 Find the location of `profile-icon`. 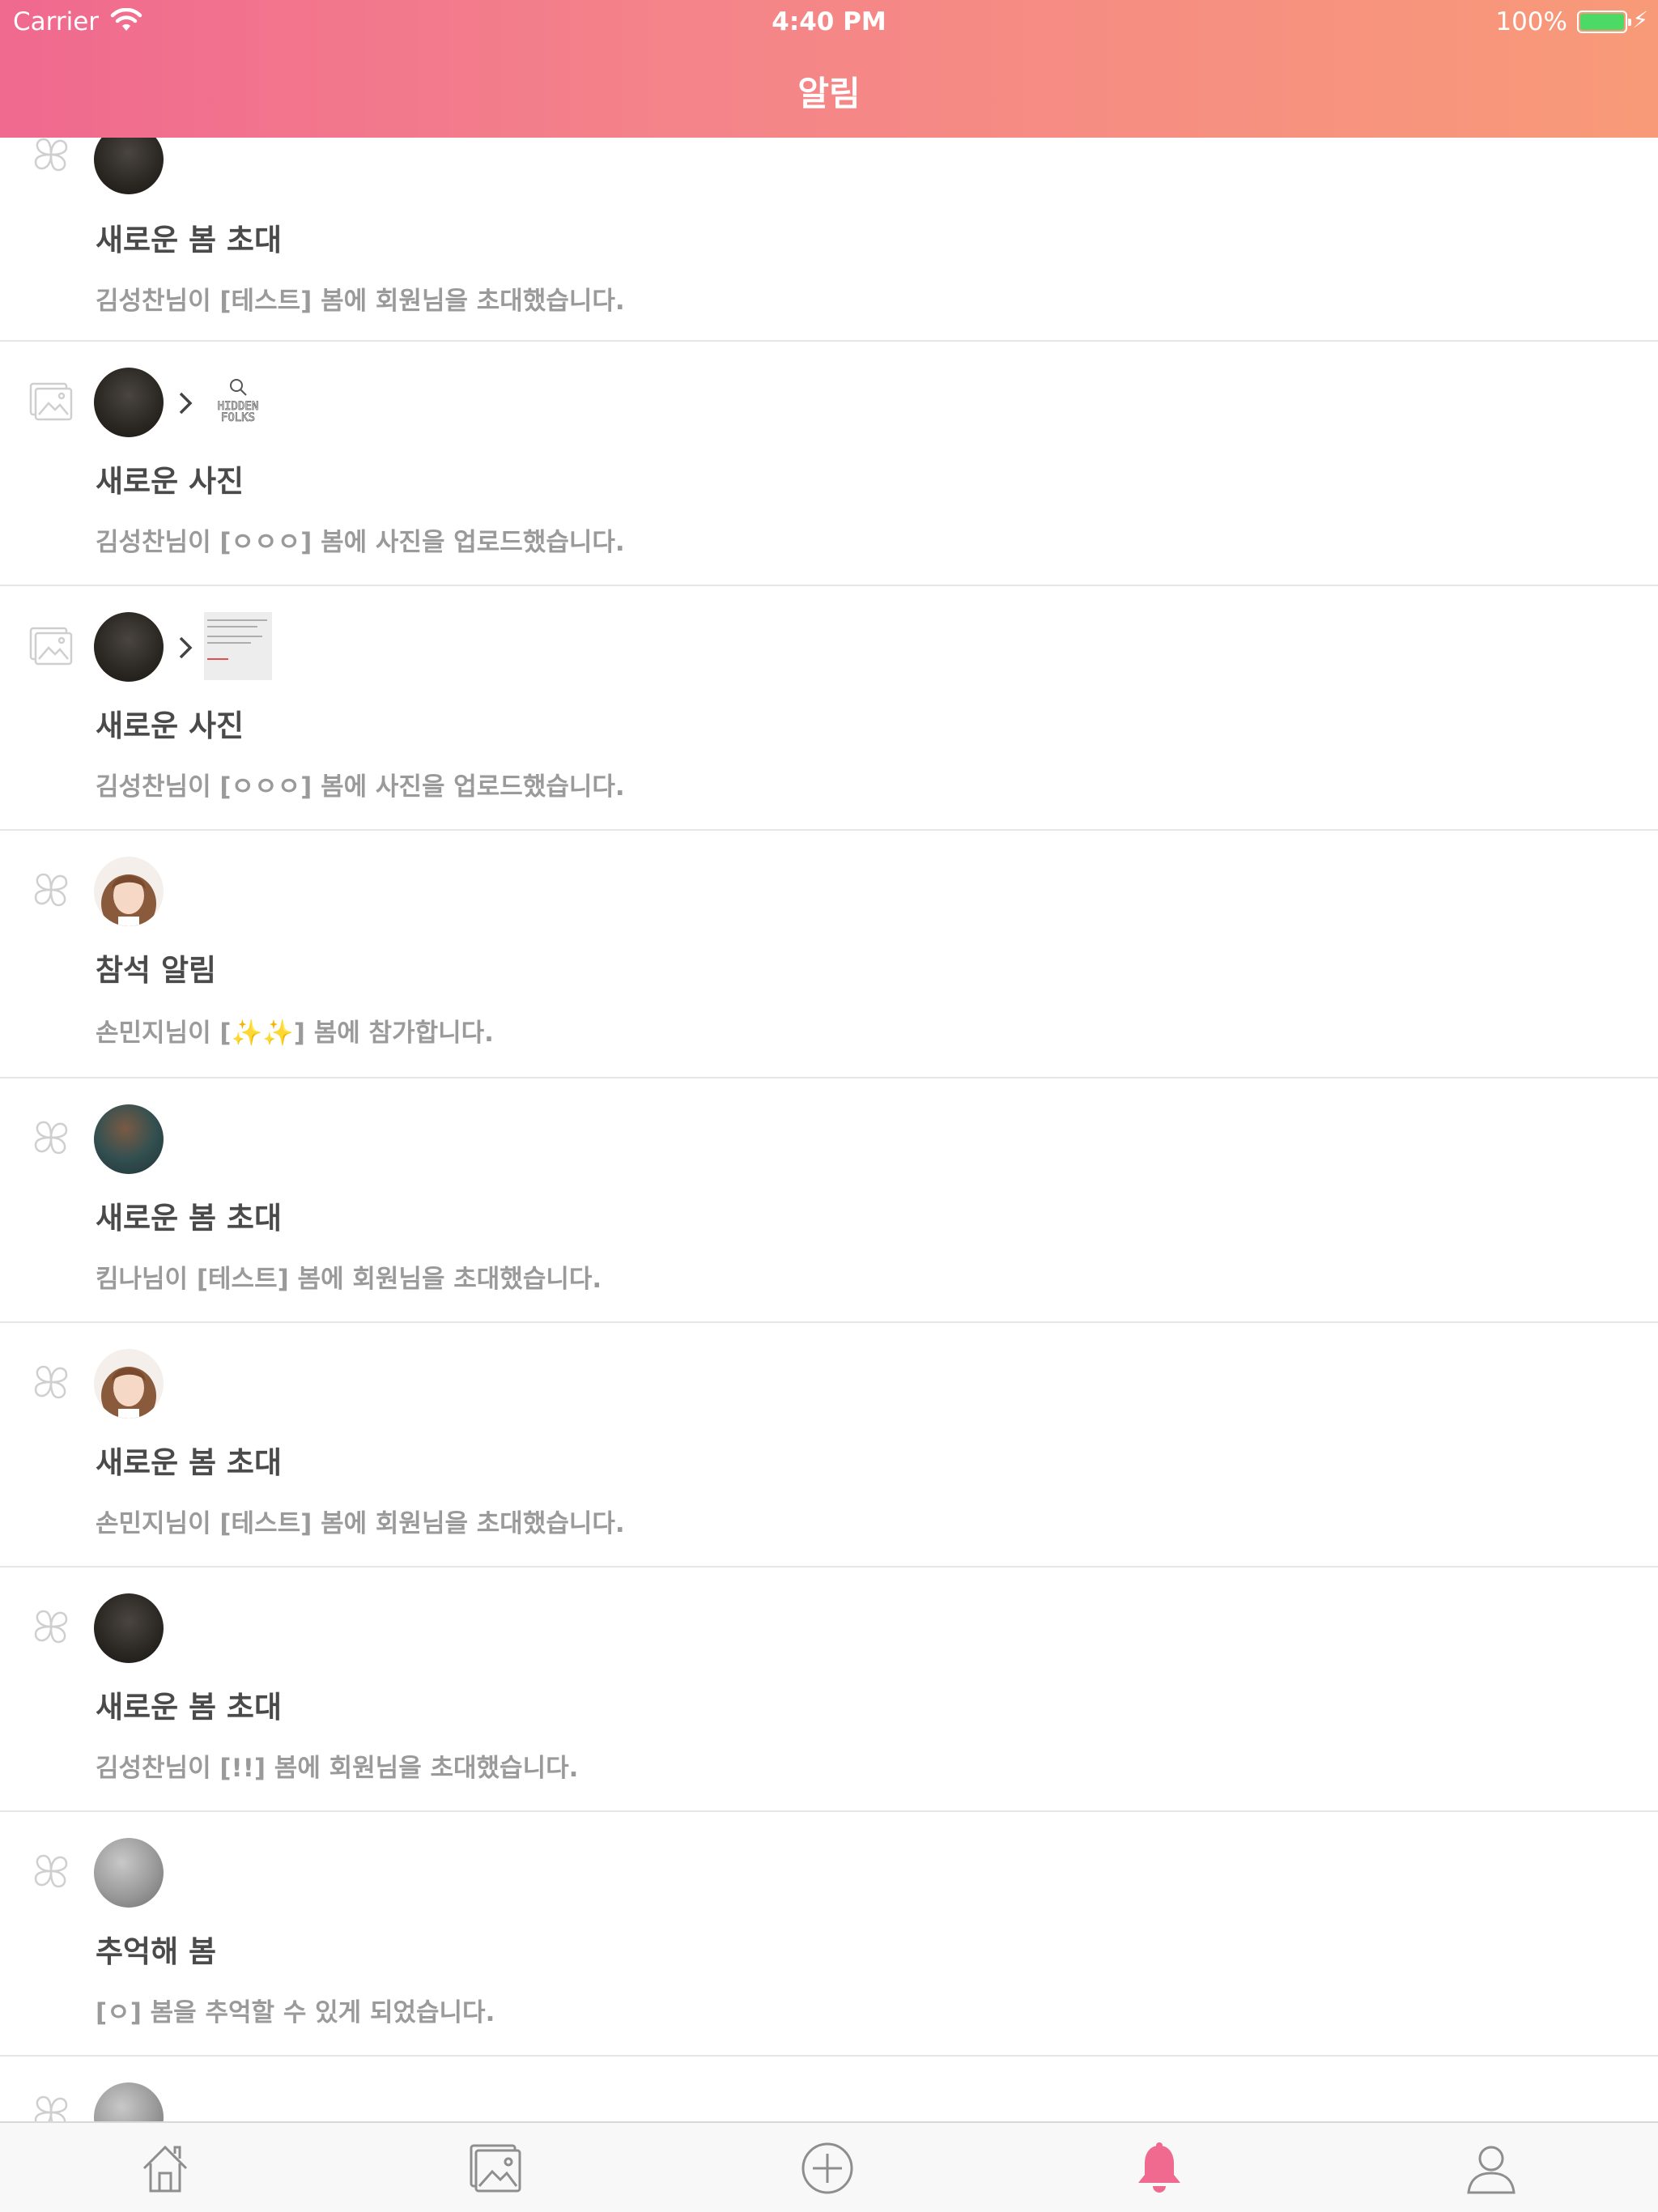

profile-icon is located at coordinates (1491, 2168).